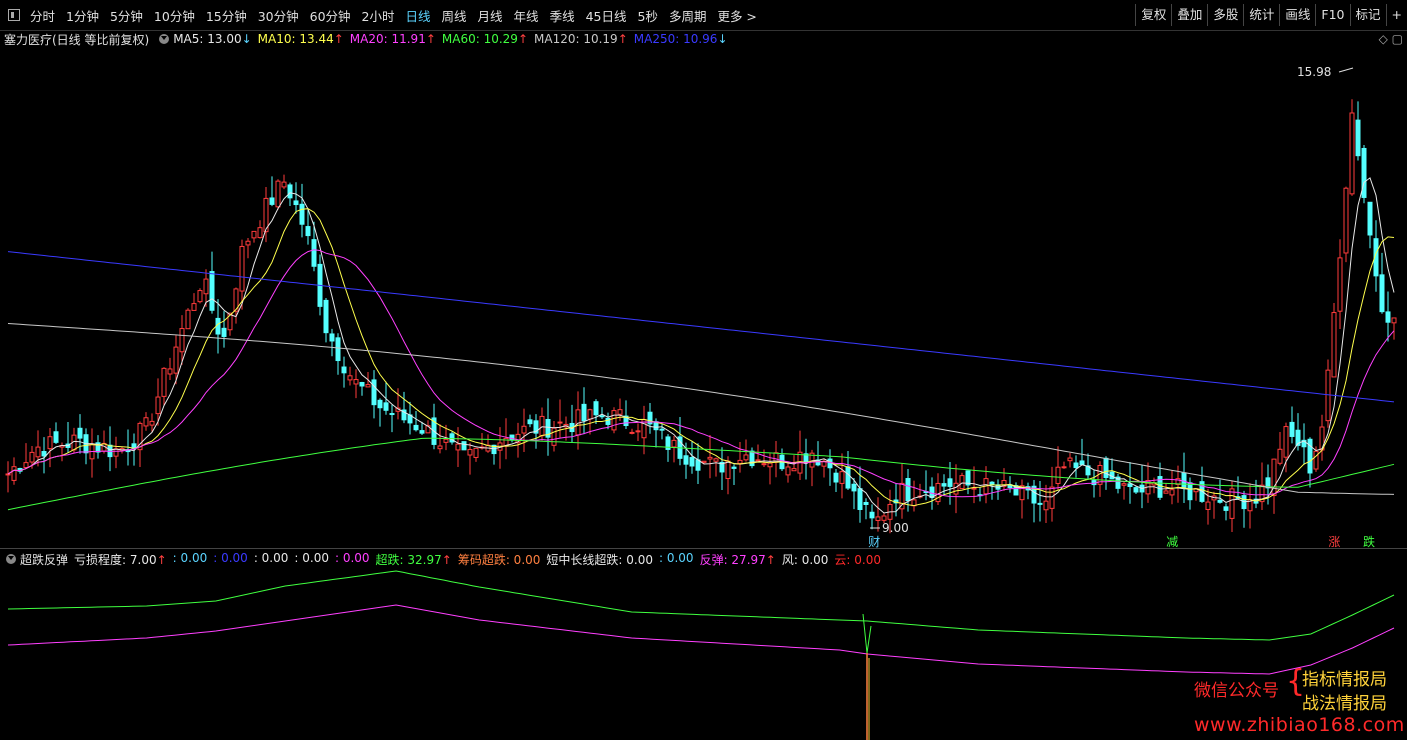 This screenshot has width=1407, height=740. I want to click on tool-tab-1: 叠加, so click(1189, 15).